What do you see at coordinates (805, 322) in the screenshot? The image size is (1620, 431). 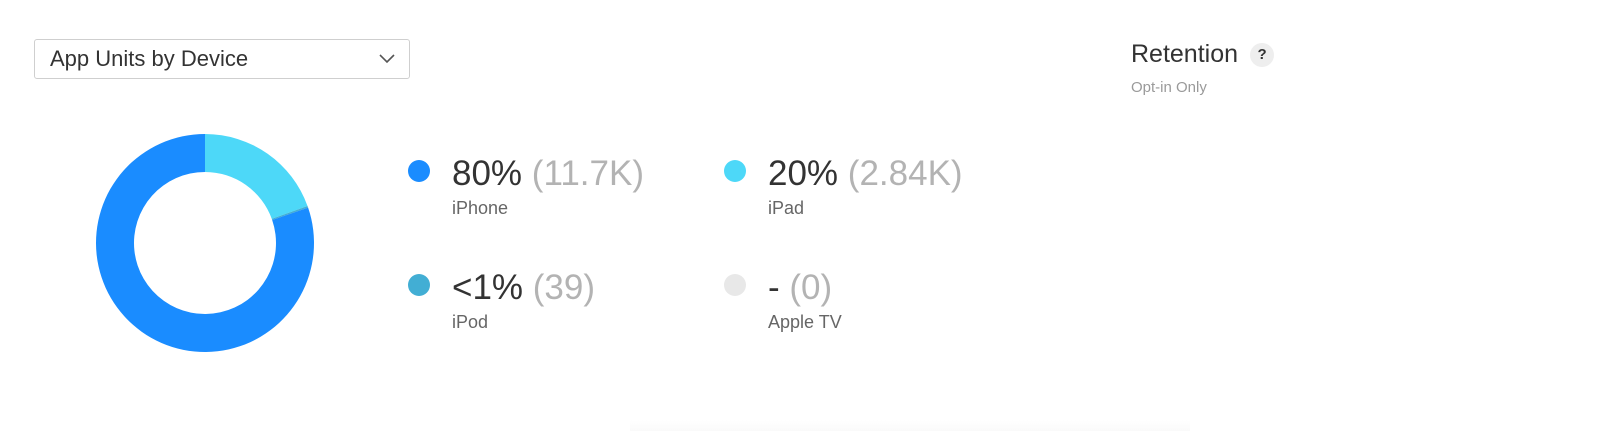 I see `legend-name-apple-tv: Apple TV` at bounding box center [805, 322].